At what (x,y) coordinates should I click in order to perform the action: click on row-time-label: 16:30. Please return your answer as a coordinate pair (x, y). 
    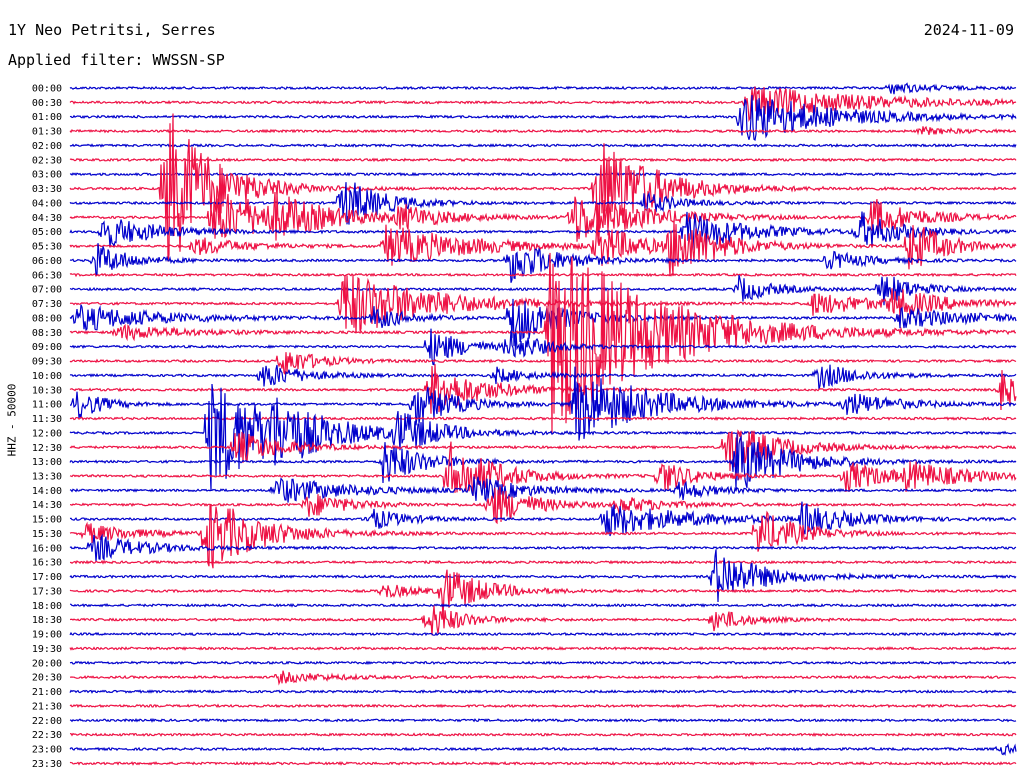
    Looking at the image, I should click on (47, 563).